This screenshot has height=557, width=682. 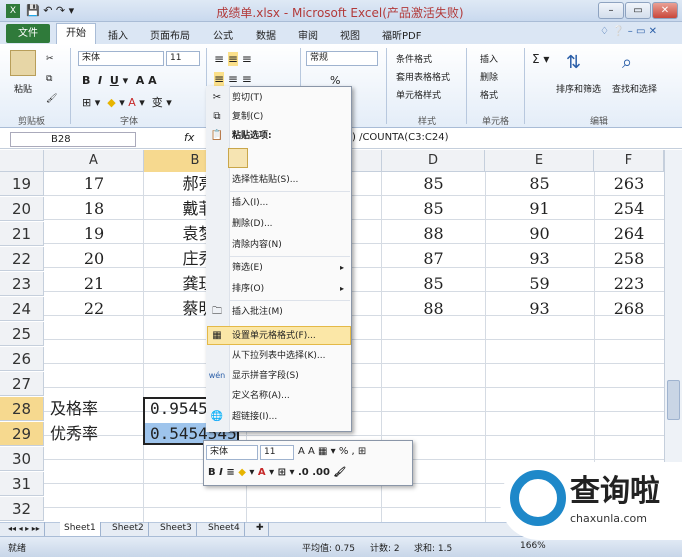 What do you see at coordinates (22, 259) in the screenshot?
I see `row-header: 22` at bounding box center [22, 259].